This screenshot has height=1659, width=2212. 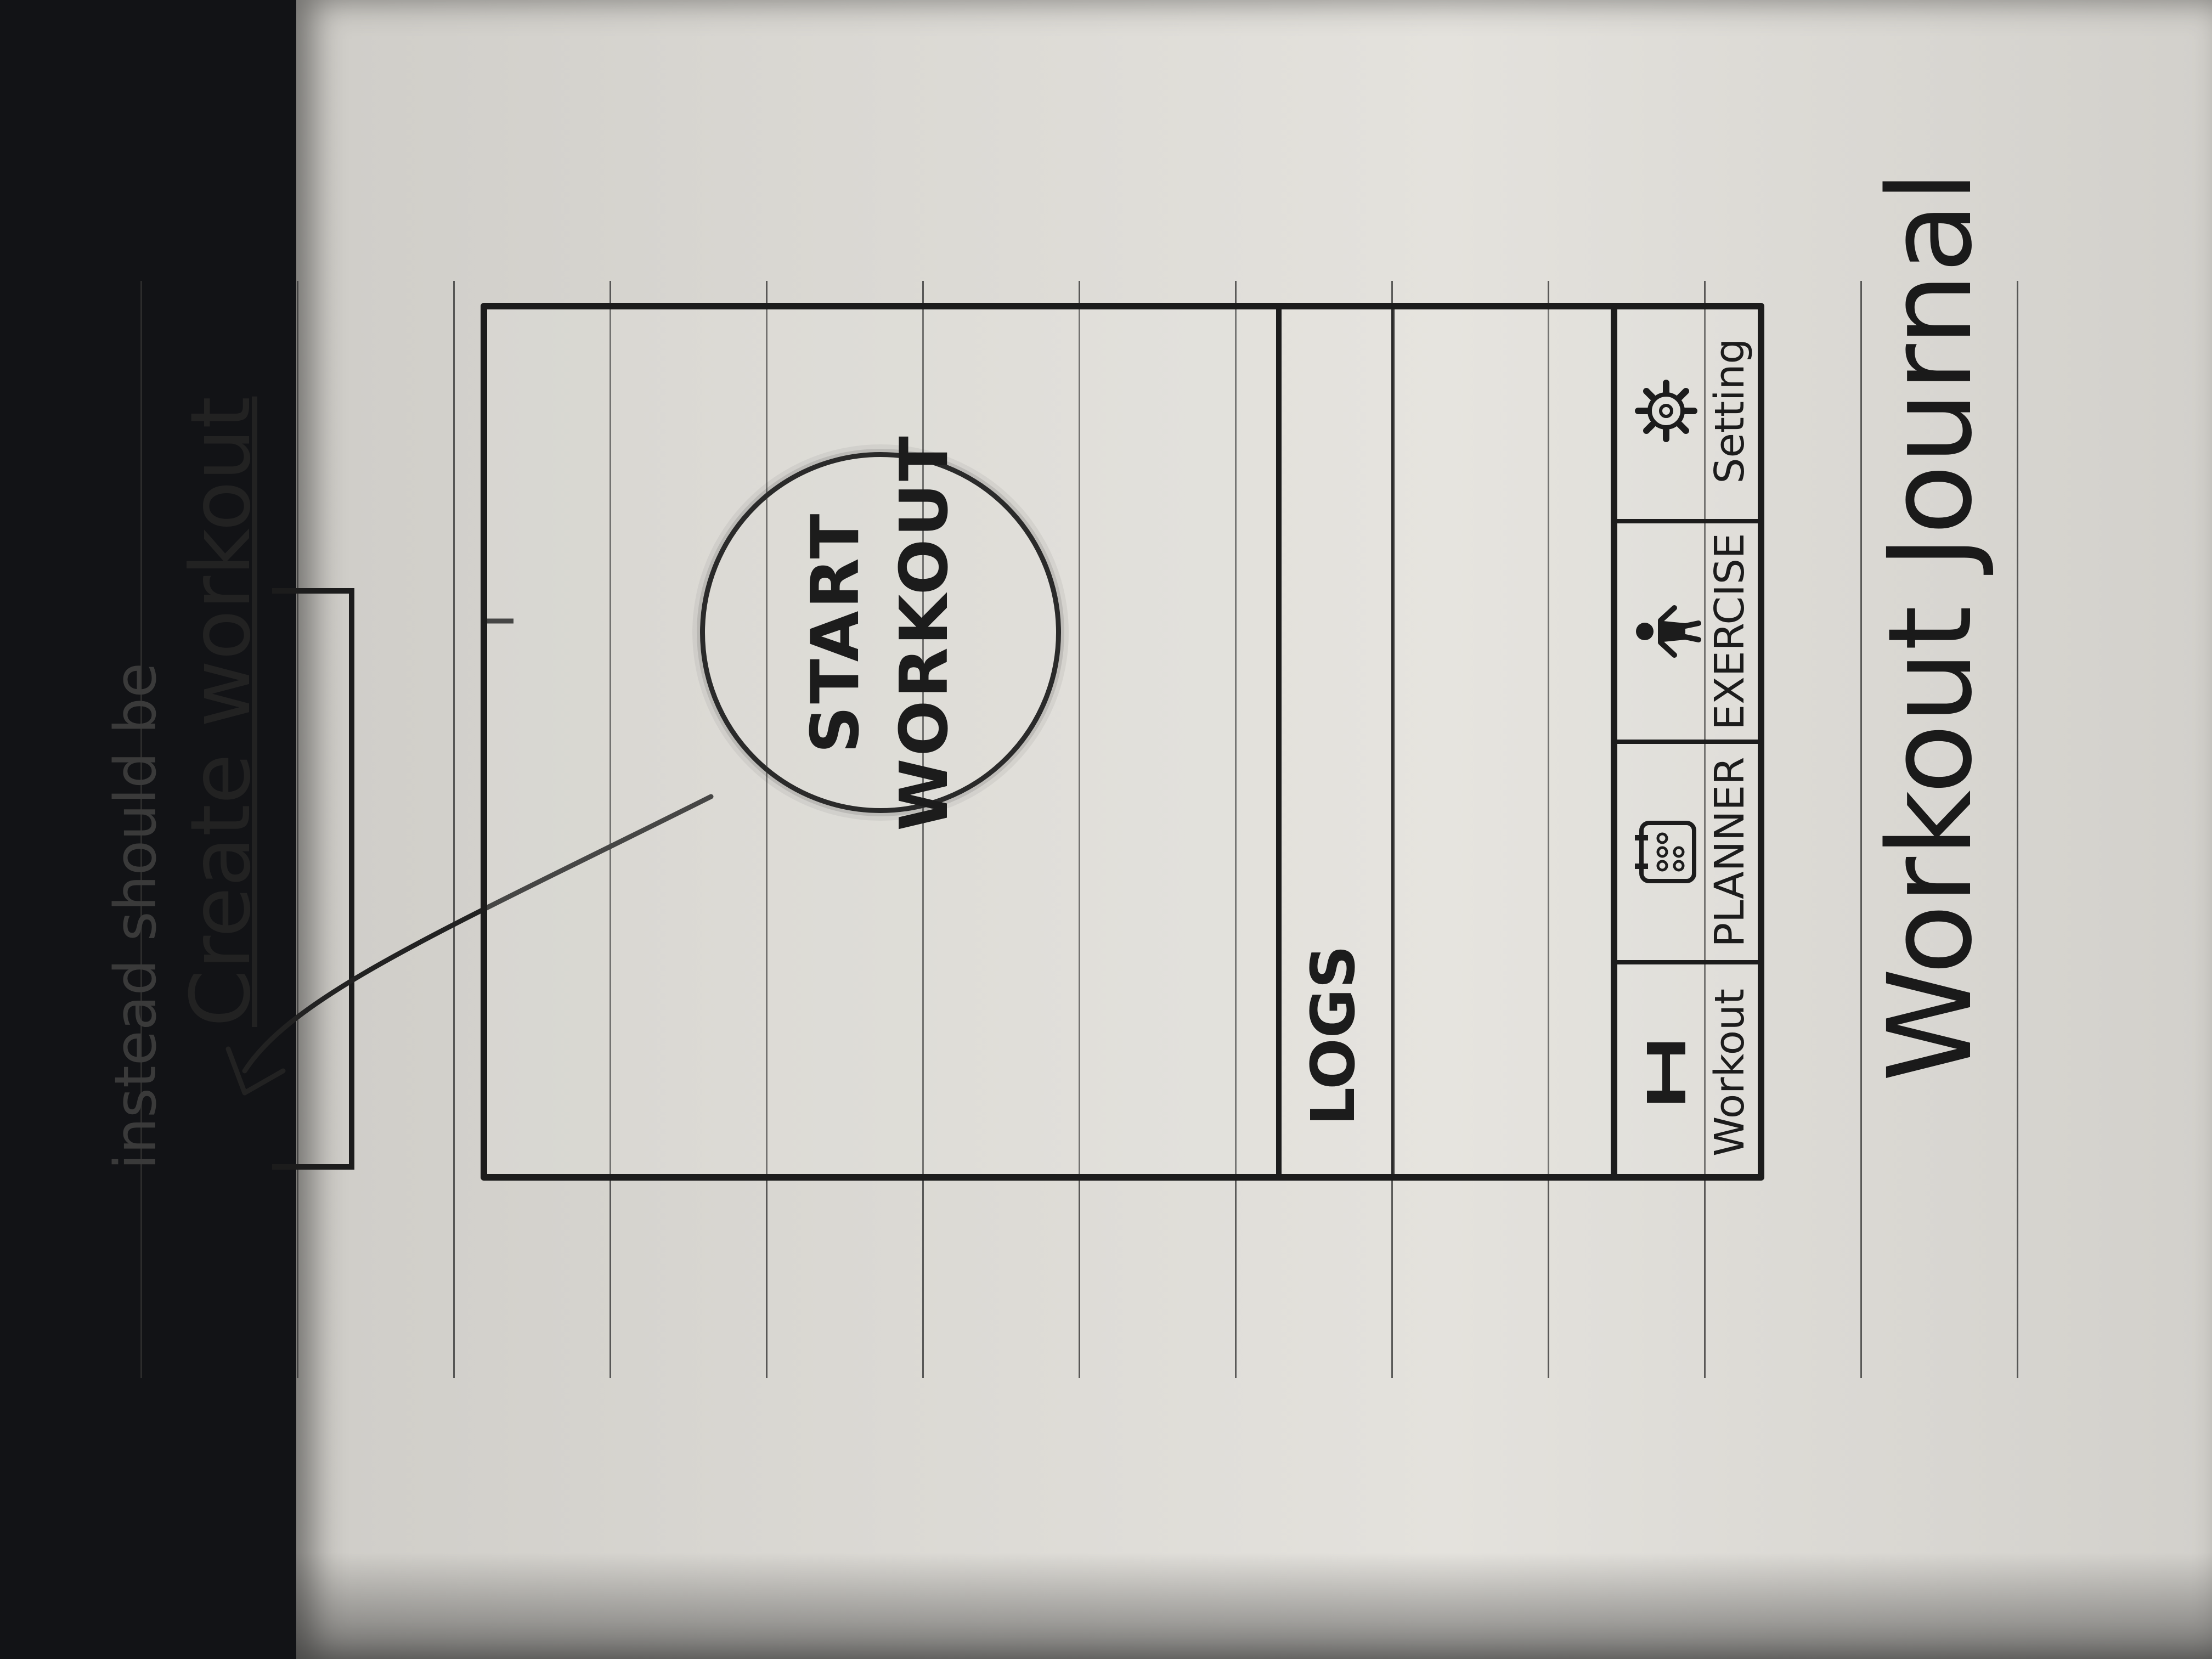 What do you see at coordinates (1666, 632) in the screenshot?
I see `person-icon` at bounding box center [1666, 632].